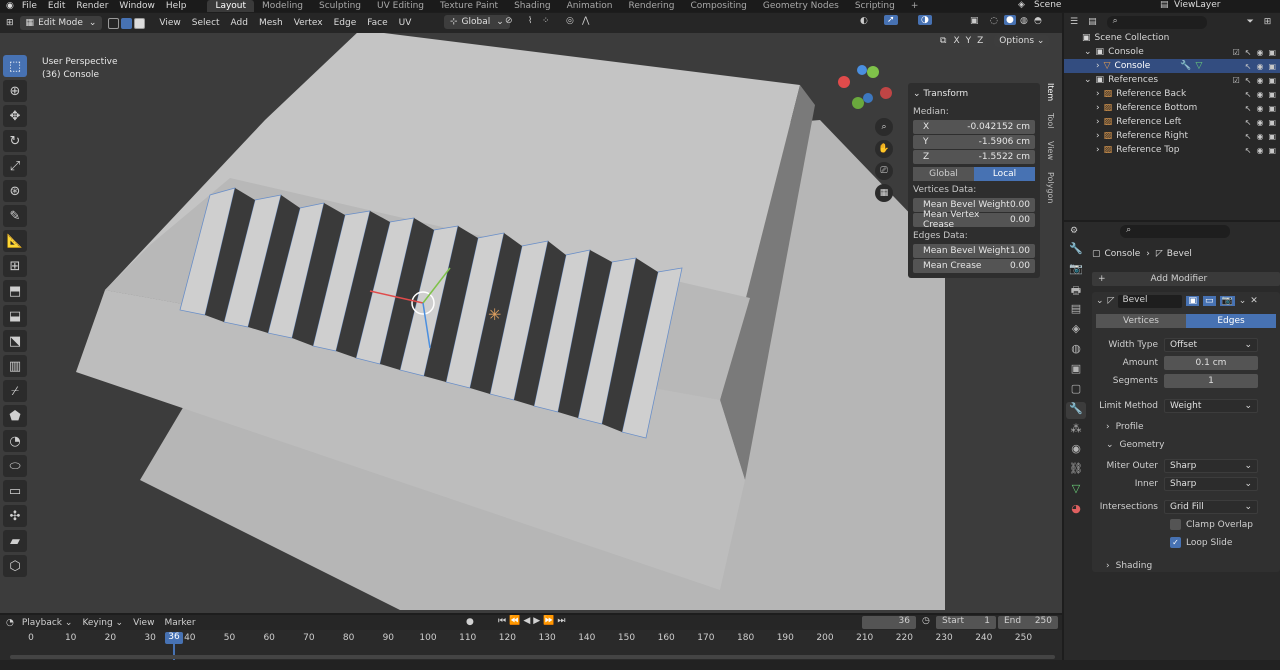 The image size is (1280, 670). Describe the element at coordinates (1172, 38) in the screenshot. I see `scene-collection-row: ▣ Scene Collection` at that location.